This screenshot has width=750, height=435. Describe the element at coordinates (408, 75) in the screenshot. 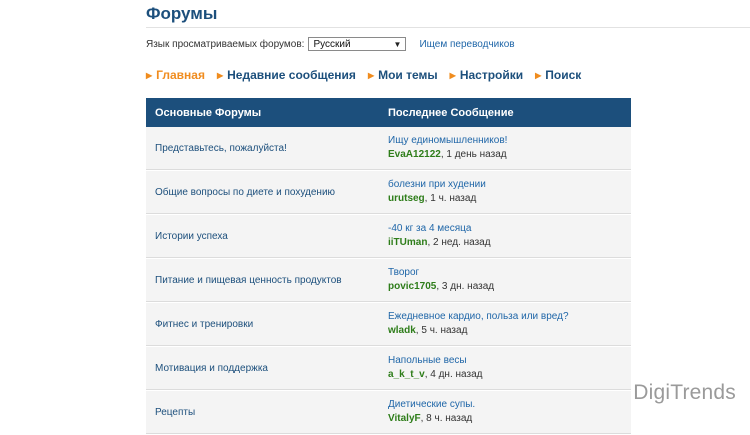

I see `nav-item-label: Мои темы` at that location.